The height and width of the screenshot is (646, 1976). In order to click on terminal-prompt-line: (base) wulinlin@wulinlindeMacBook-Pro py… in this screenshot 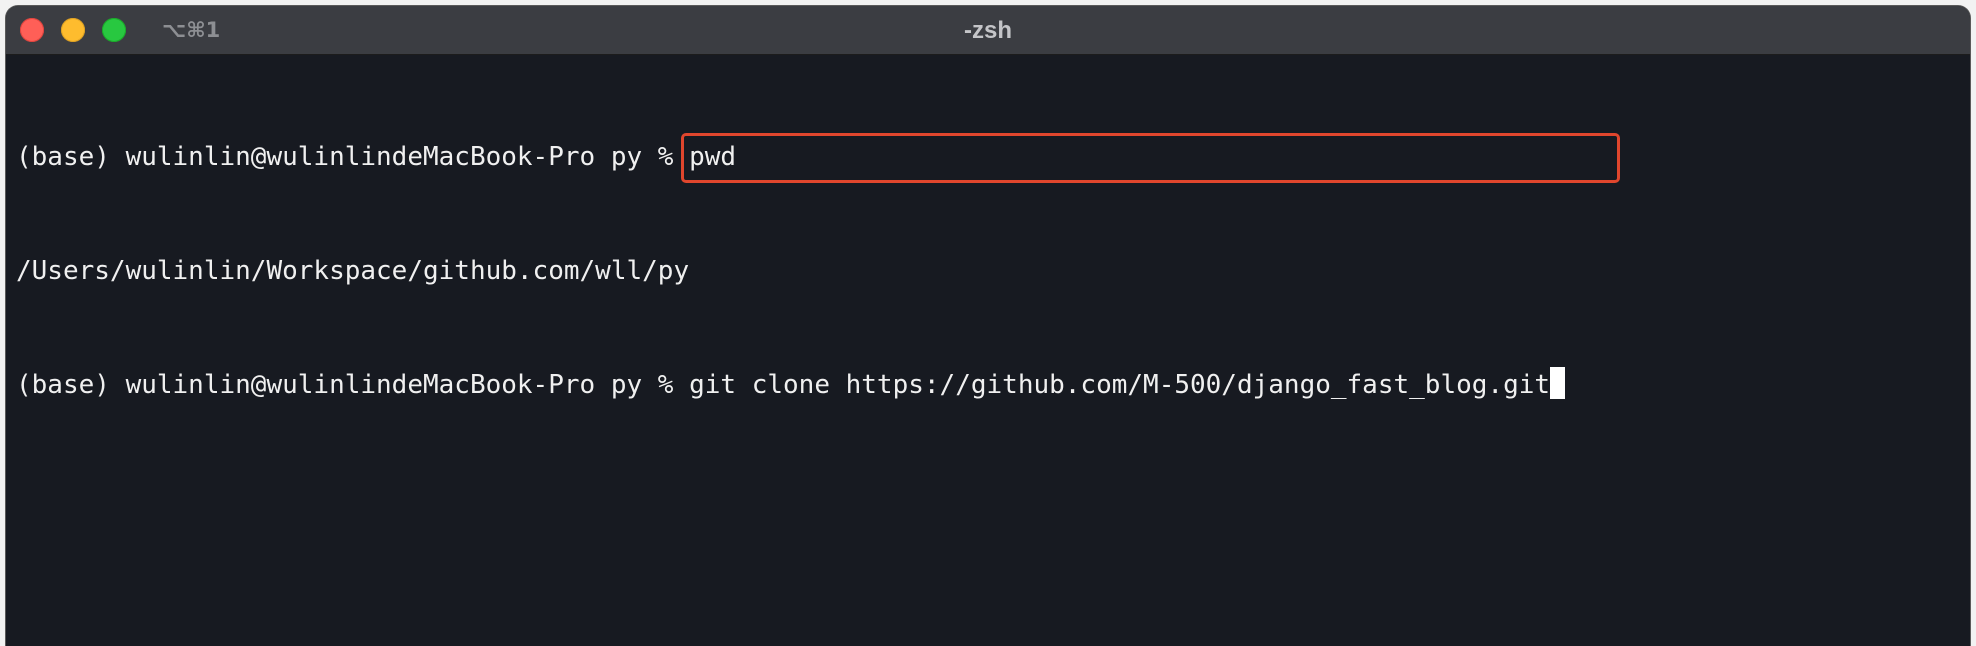, I will do `click(988, 385)`.